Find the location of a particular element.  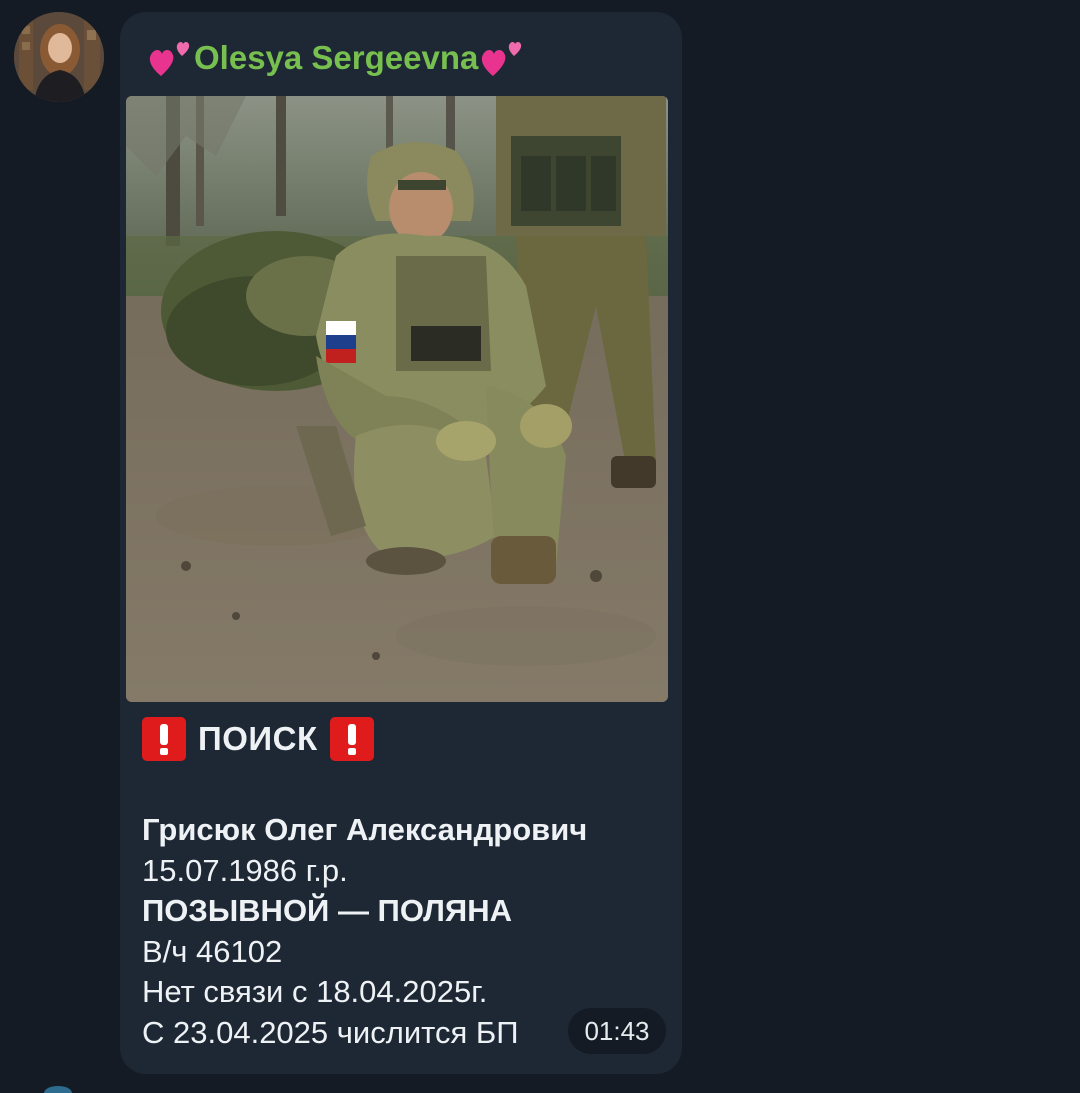

no-contact-since: Нет связи с 18.04.2025г. is located at coordinates (315, 991).